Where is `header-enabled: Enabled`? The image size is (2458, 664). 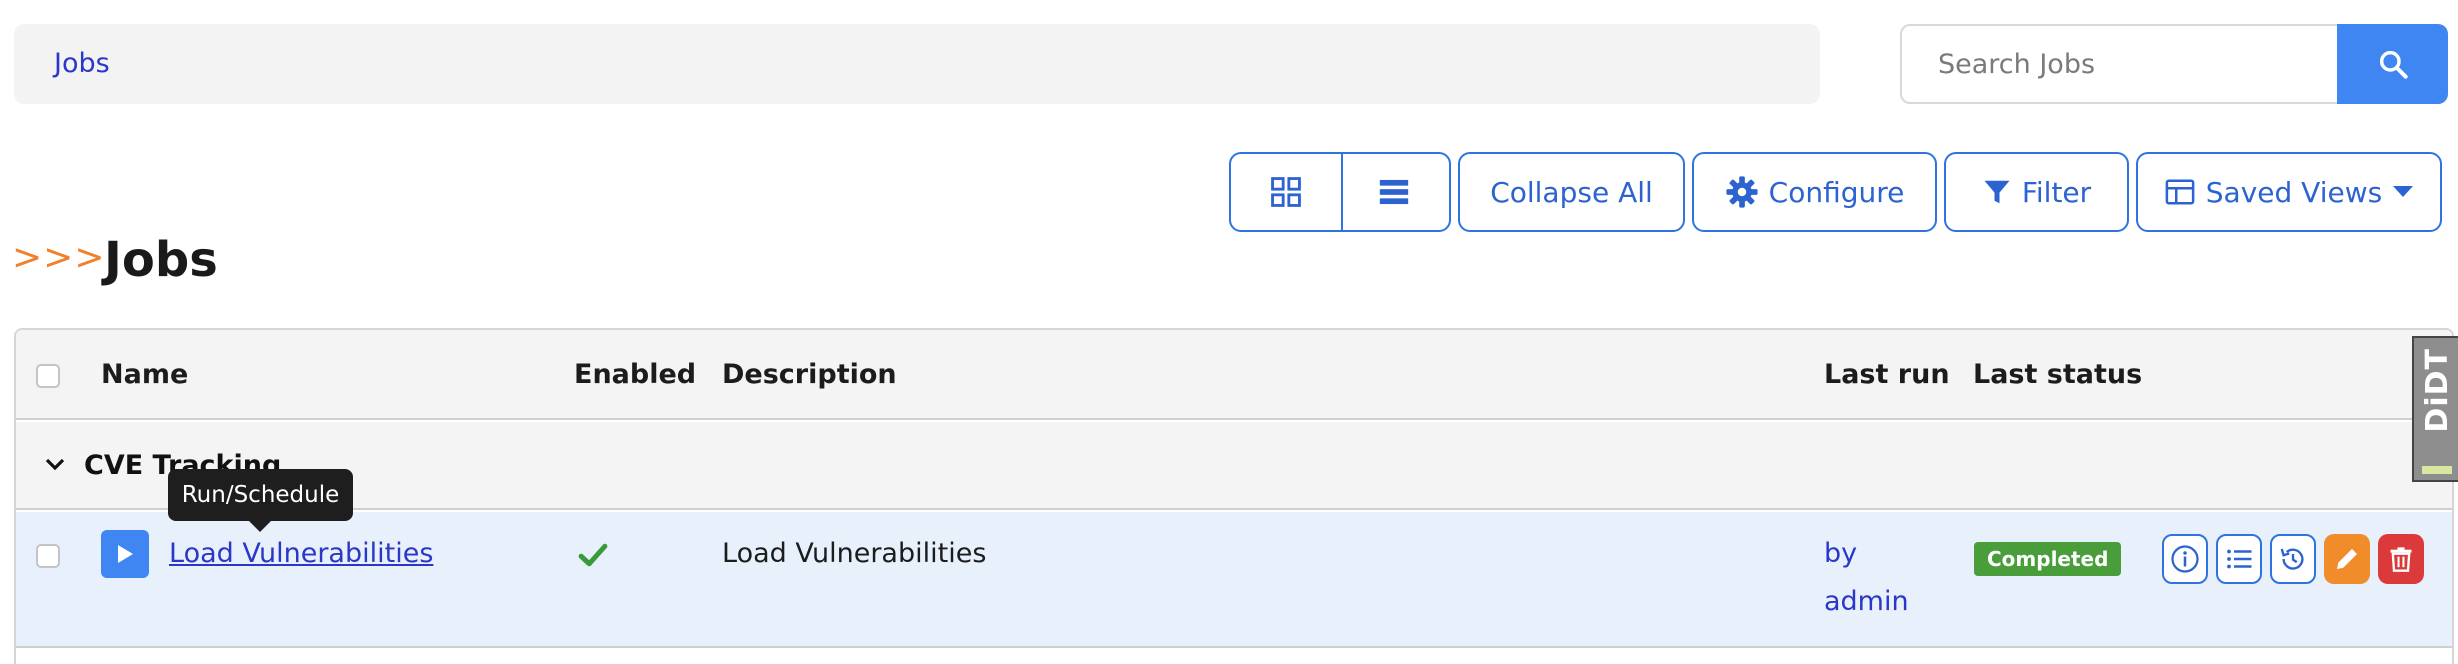 header-enabled: Enabled is located at coordinates (635, 375).